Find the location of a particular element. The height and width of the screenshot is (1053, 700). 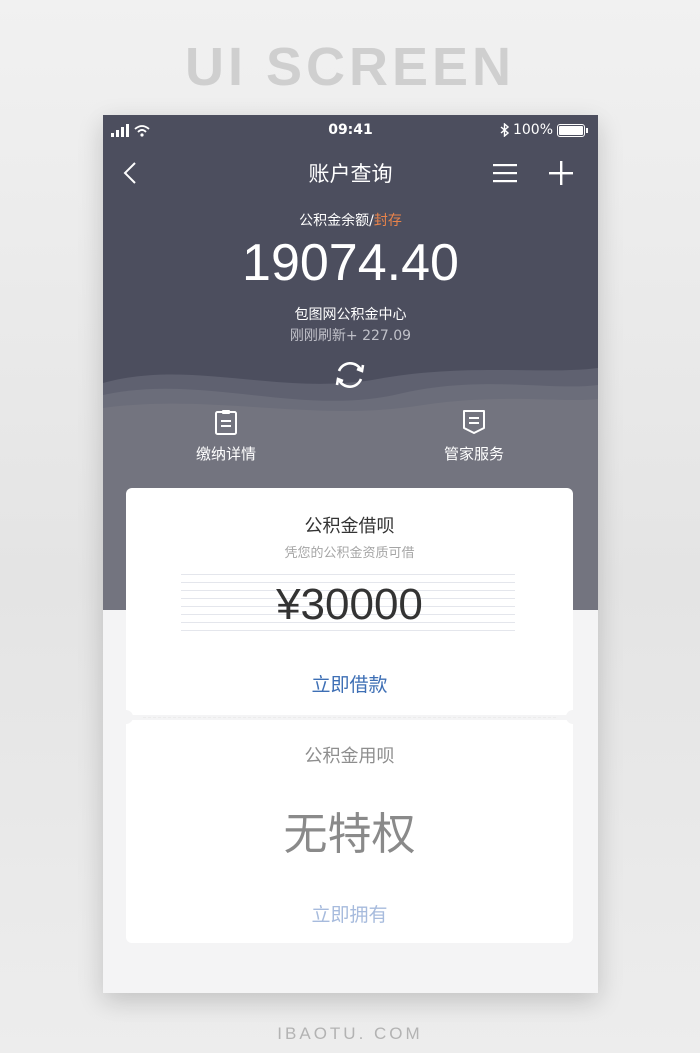

battery-percent: 100% is located at coordinates (532, 130).